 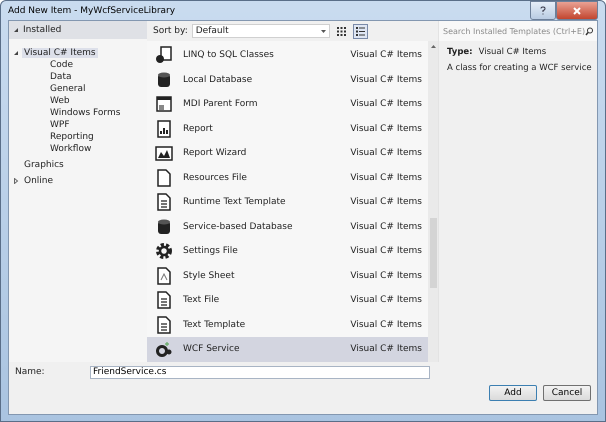 What do you see at coordinates (78, 30) in the screenshot?
I see `tree-header: Installed` at bounding box center [78, 30].